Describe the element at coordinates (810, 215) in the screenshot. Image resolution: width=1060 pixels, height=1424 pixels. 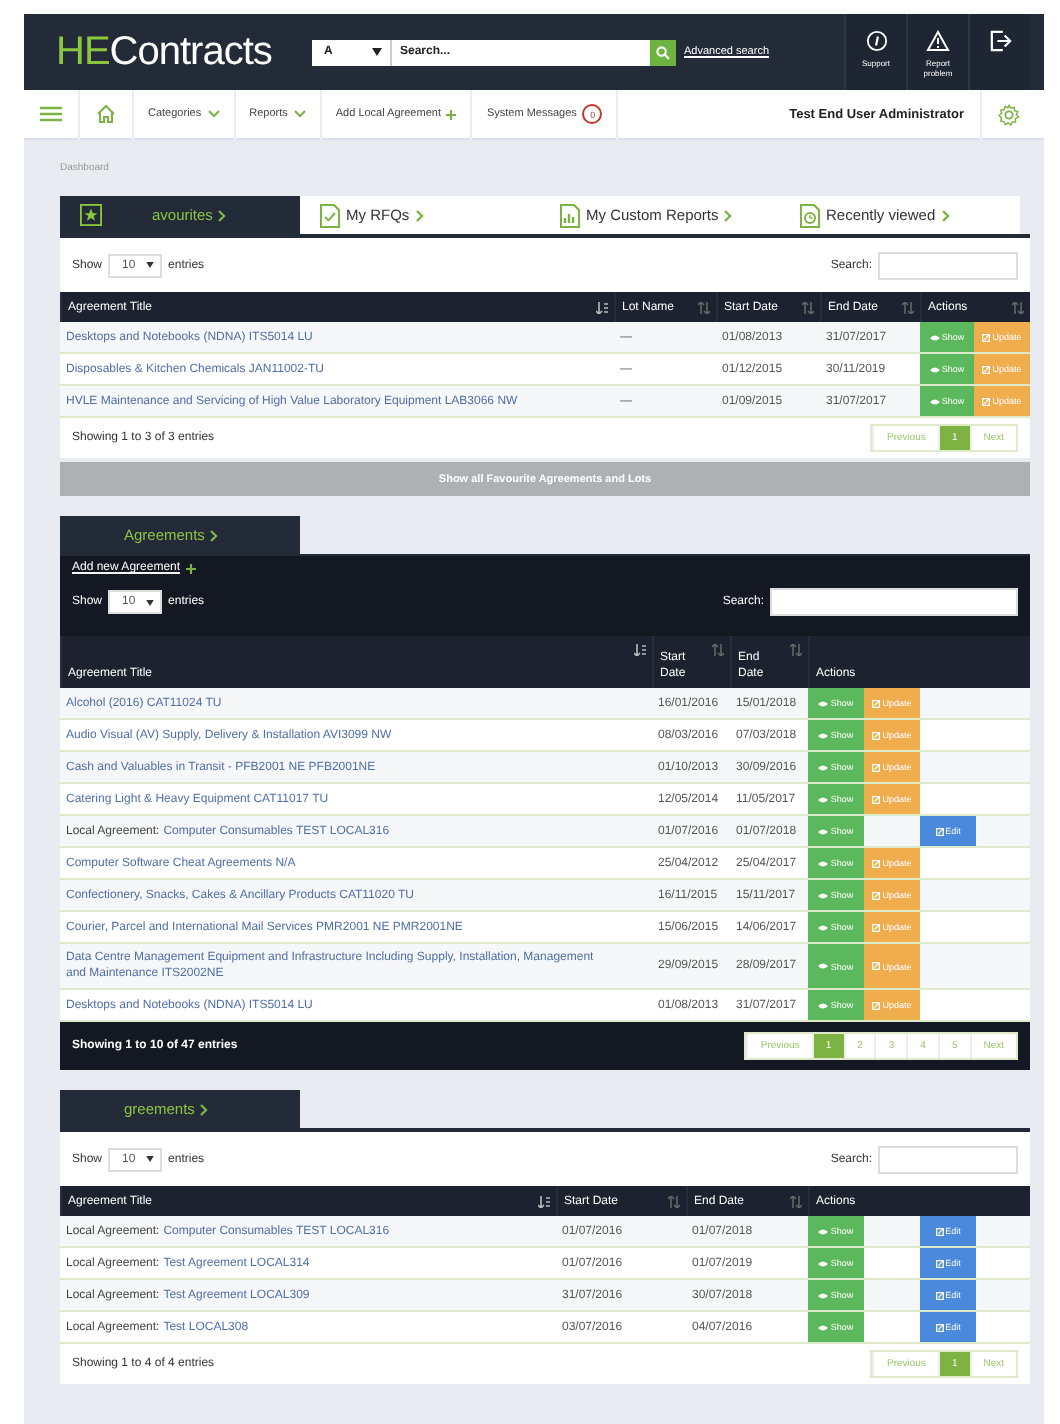
I see `clock-document-icon` at that location.